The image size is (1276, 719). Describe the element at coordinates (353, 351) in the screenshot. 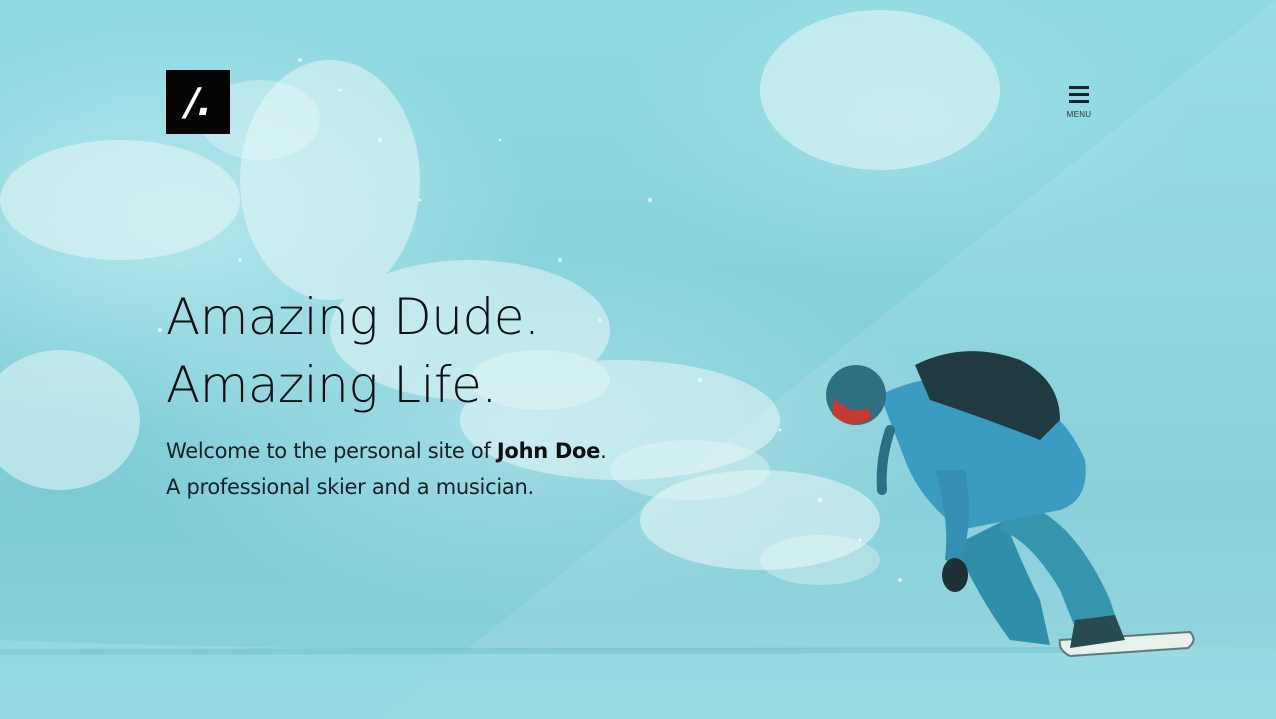

I see `hero-headline: Amazing Dude. Amazing Life.` at that location.